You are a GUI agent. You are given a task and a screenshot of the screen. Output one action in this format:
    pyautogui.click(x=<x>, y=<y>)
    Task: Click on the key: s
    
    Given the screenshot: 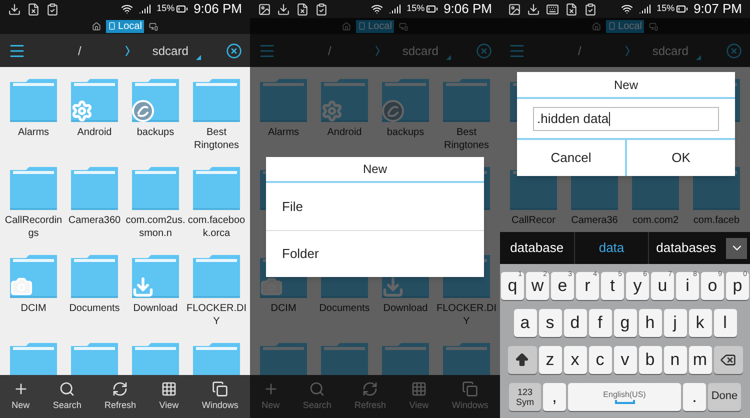 What is the action you would take?
    pyautogui.click(x=550, y=322)
    